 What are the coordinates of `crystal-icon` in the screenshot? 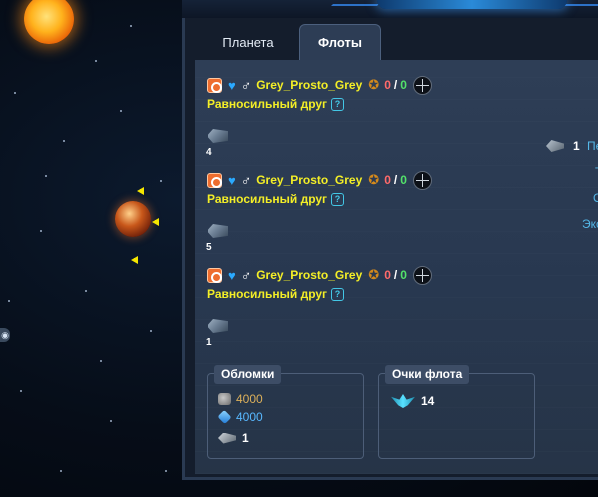 It's located at (224, 417).